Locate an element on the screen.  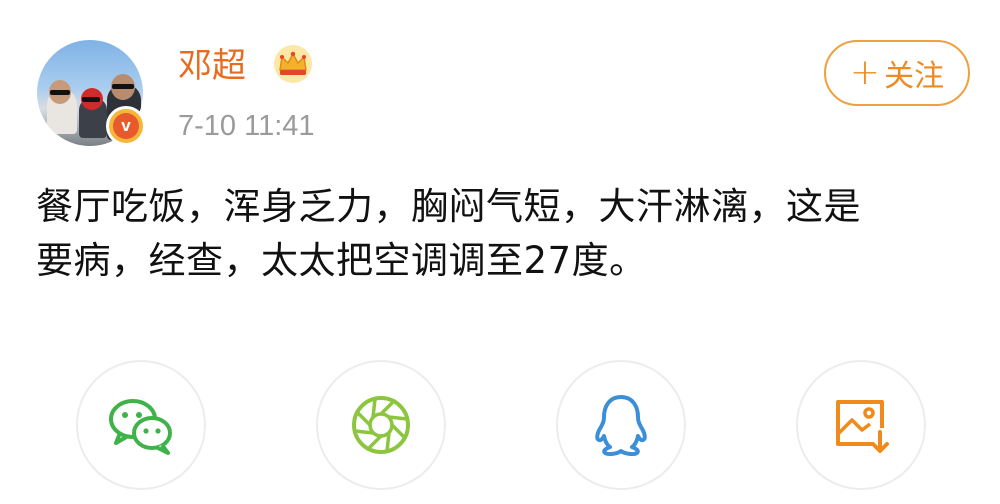
save-image-icon is located at coordinates (862, 426).